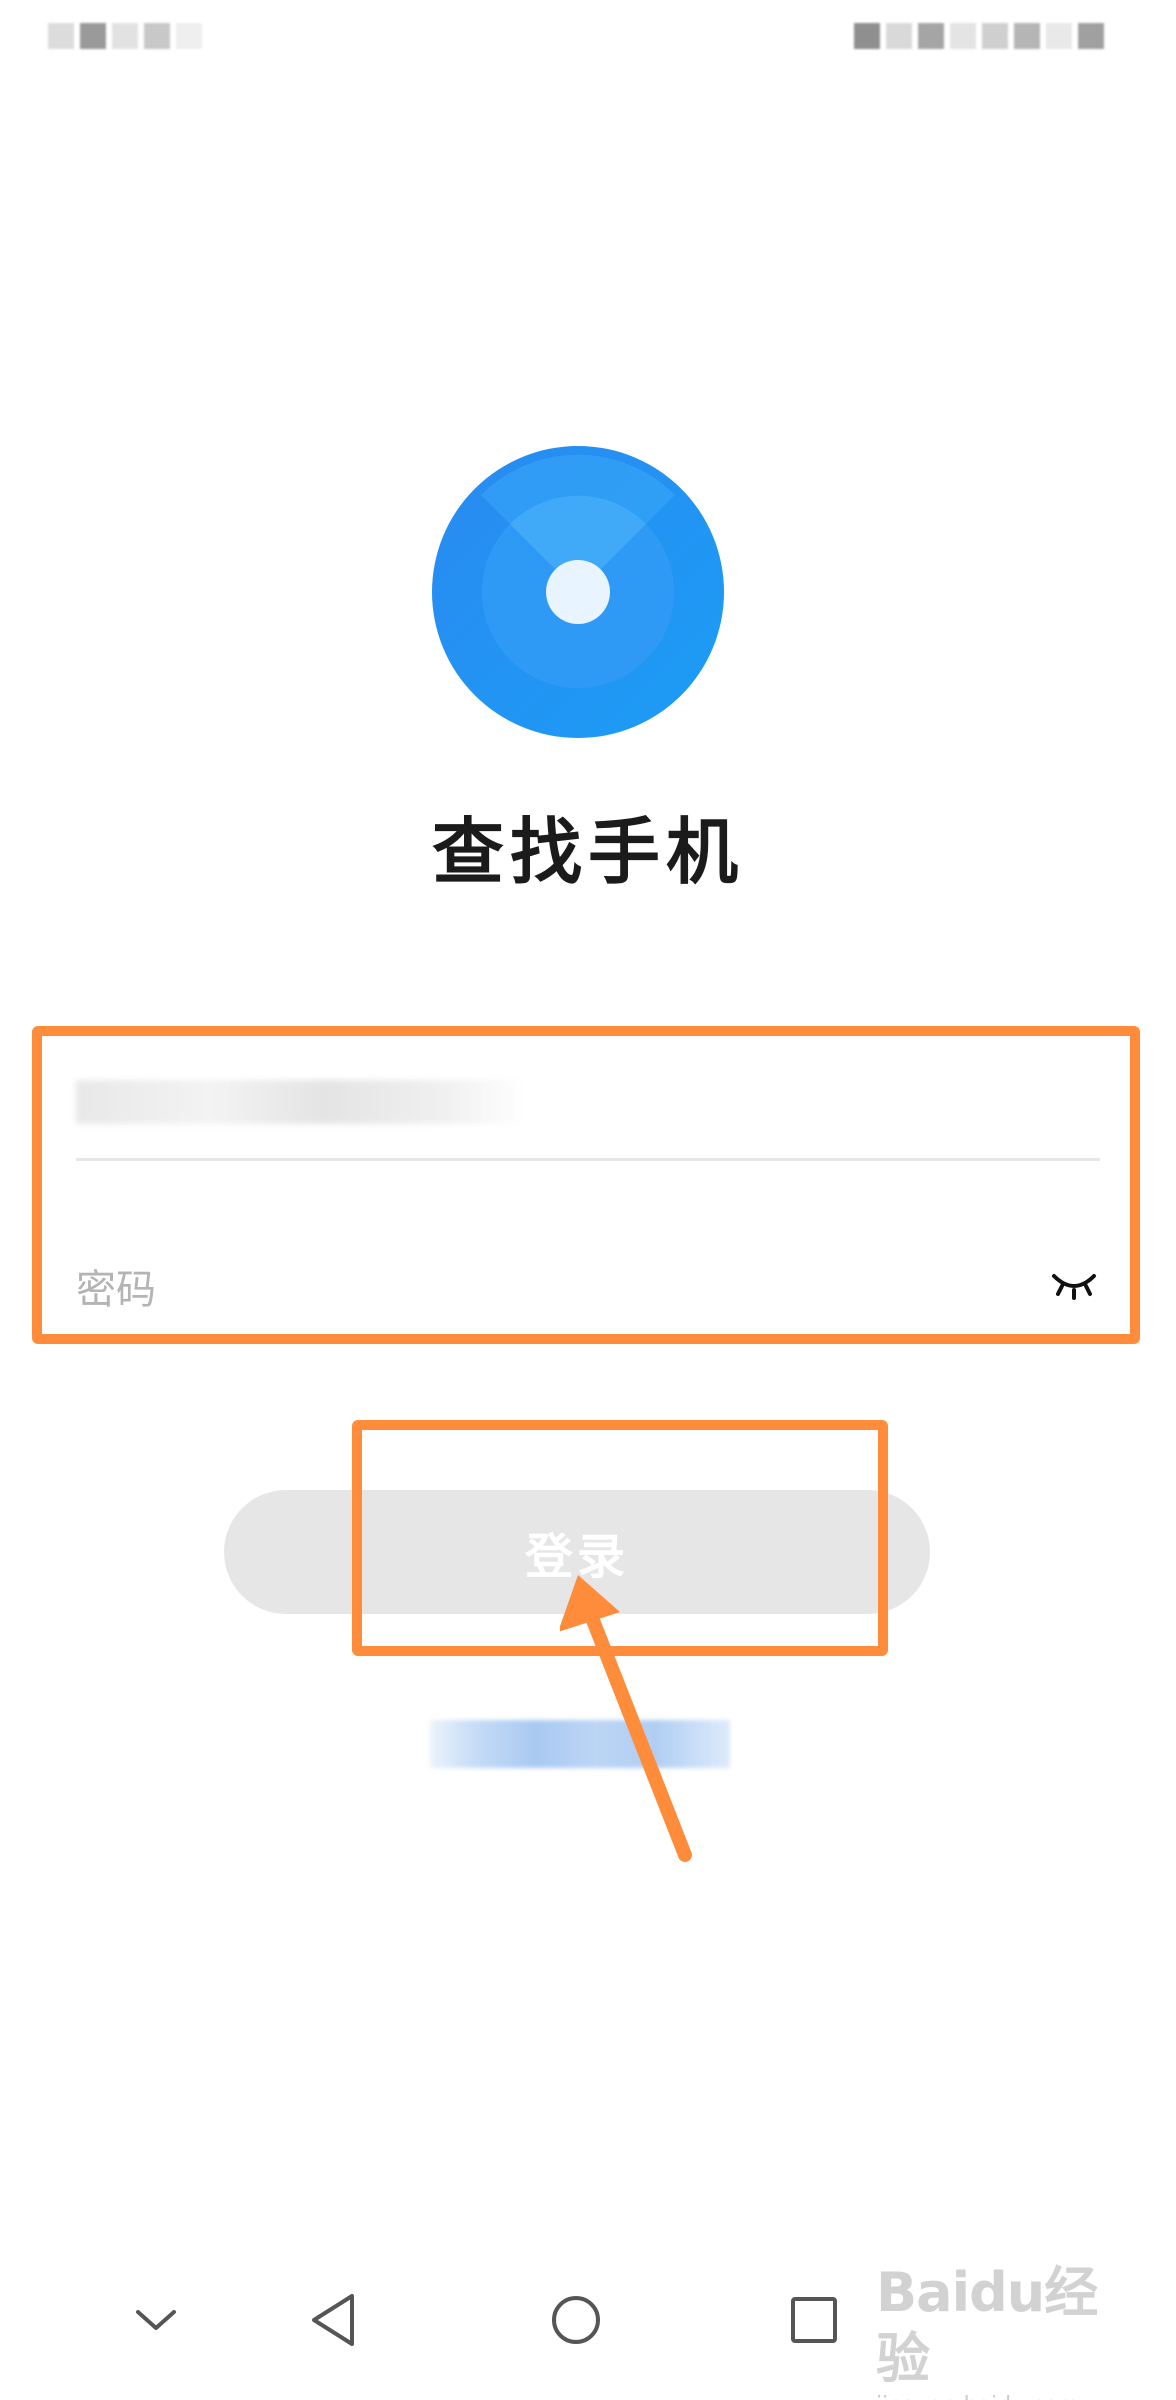  What do you see at coordinates (979, 36) in the screenshot?
I see `status-bar-right` at bounding box center [979, 36].